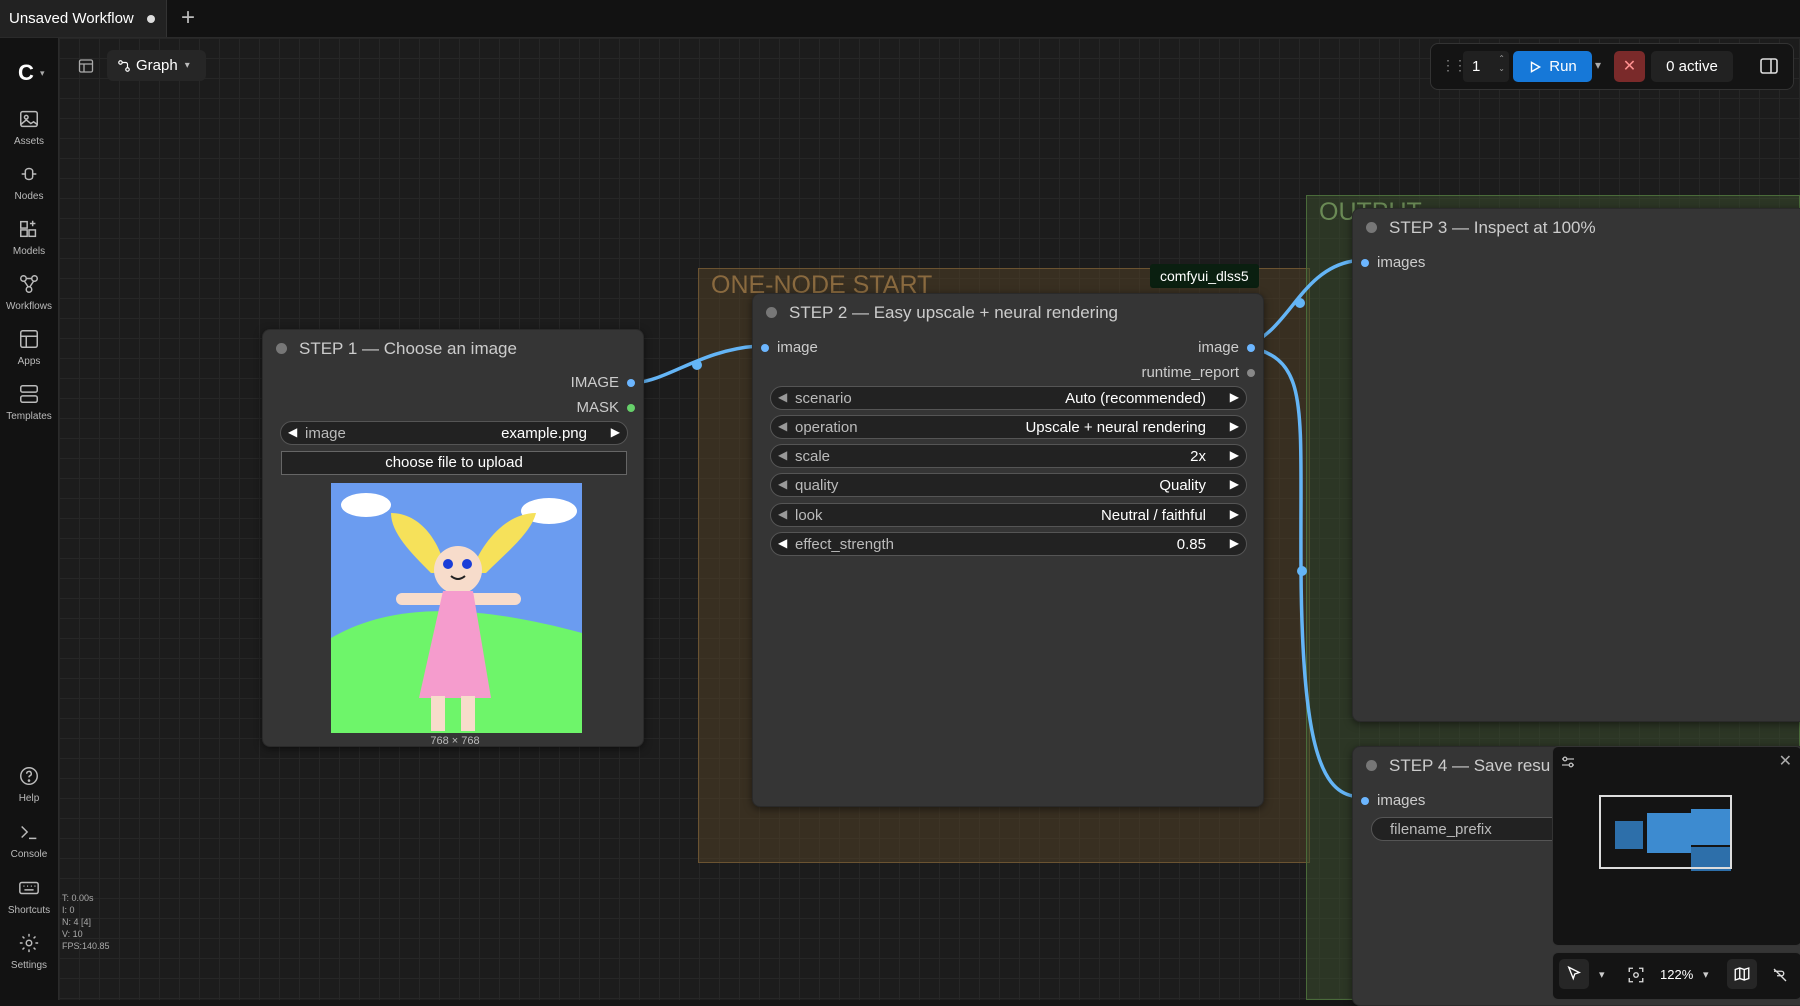  I want to click on sidebar-item-assets: Assets, so click(29, 127).